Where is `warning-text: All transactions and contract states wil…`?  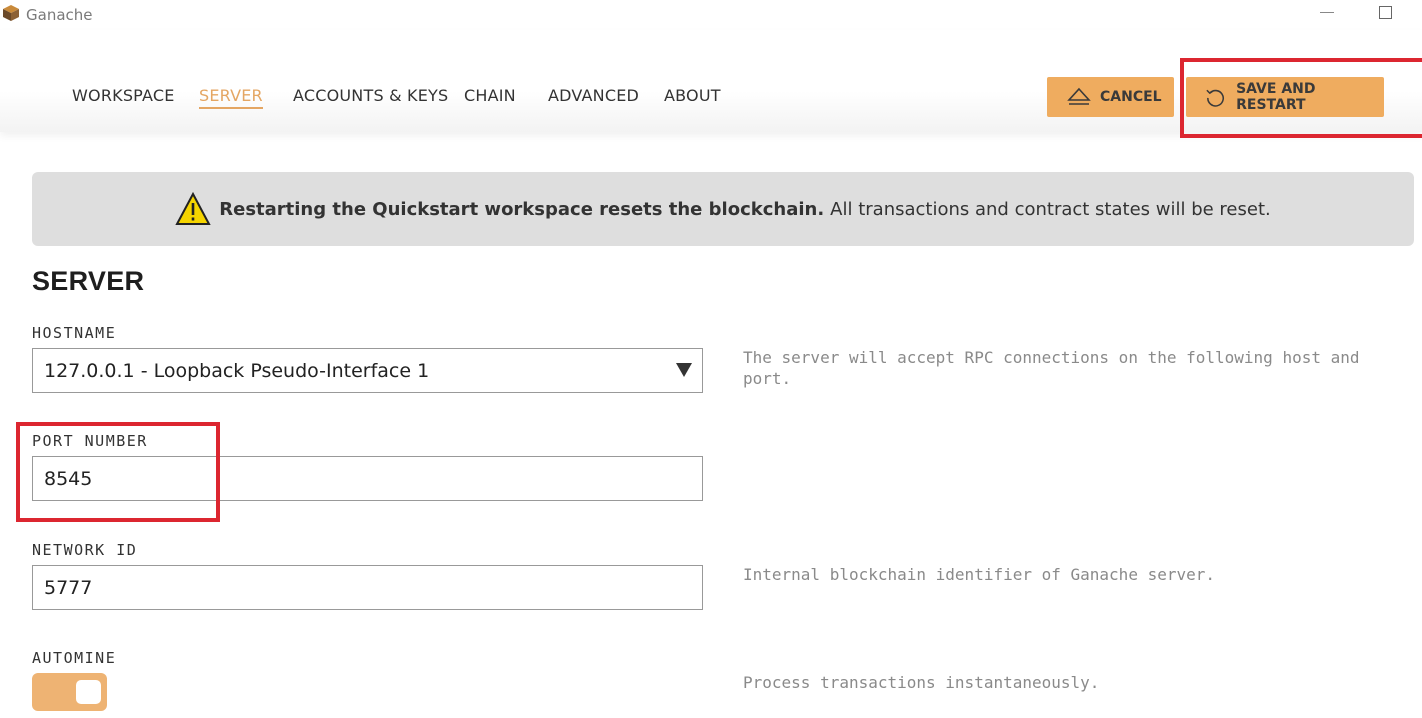
warning-text: All transactions and contract states wil… is located at coordinates (1050, 209).